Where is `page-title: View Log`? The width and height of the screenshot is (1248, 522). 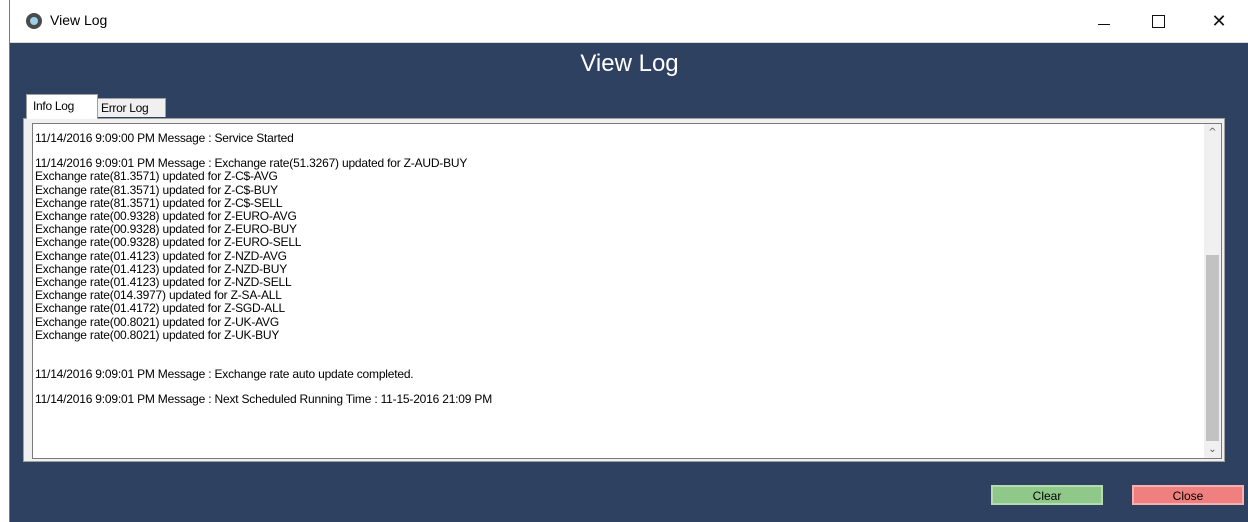 page-title: View Log is located at coordinates (629, 63).